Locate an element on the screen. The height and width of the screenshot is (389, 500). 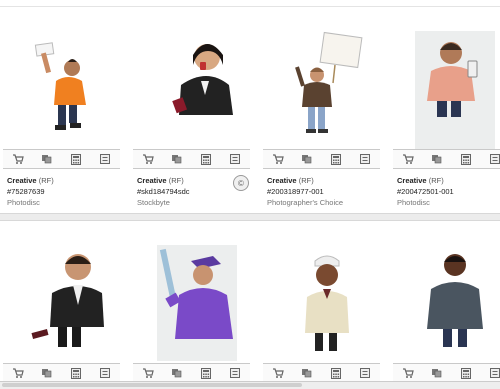
image-provider: Stockbyte is located at coordinates (194, 202).